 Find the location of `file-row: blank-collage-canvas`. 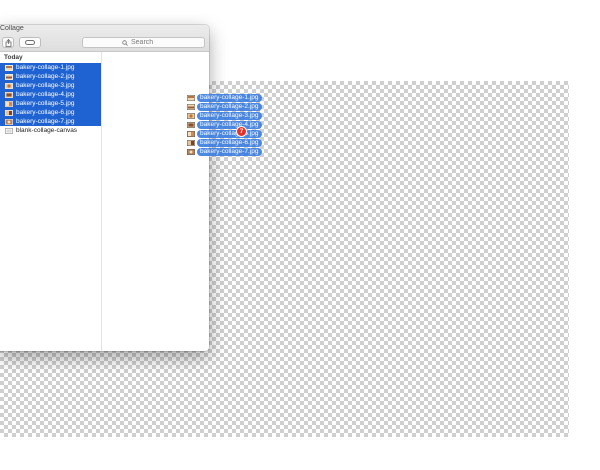

file-row: blank-collage-canvas is located at coordinates (50, 130).